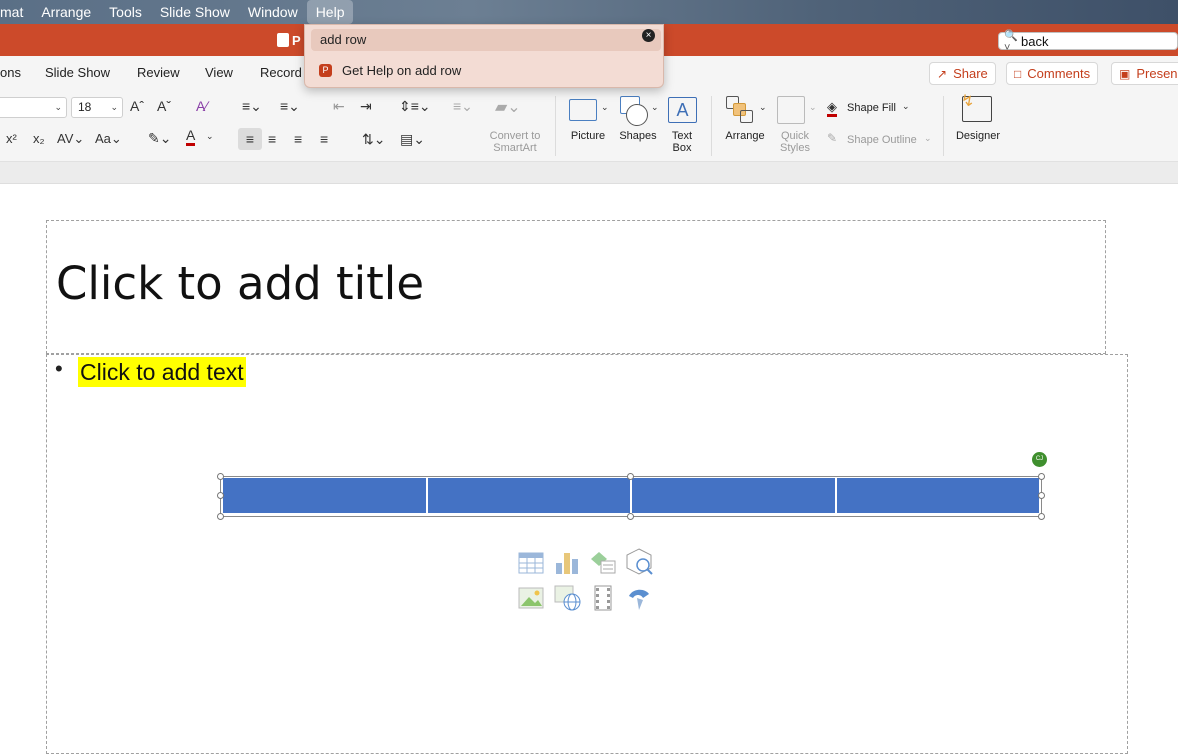  I want to click on font-name-select: ⌄, so click(33, 107).